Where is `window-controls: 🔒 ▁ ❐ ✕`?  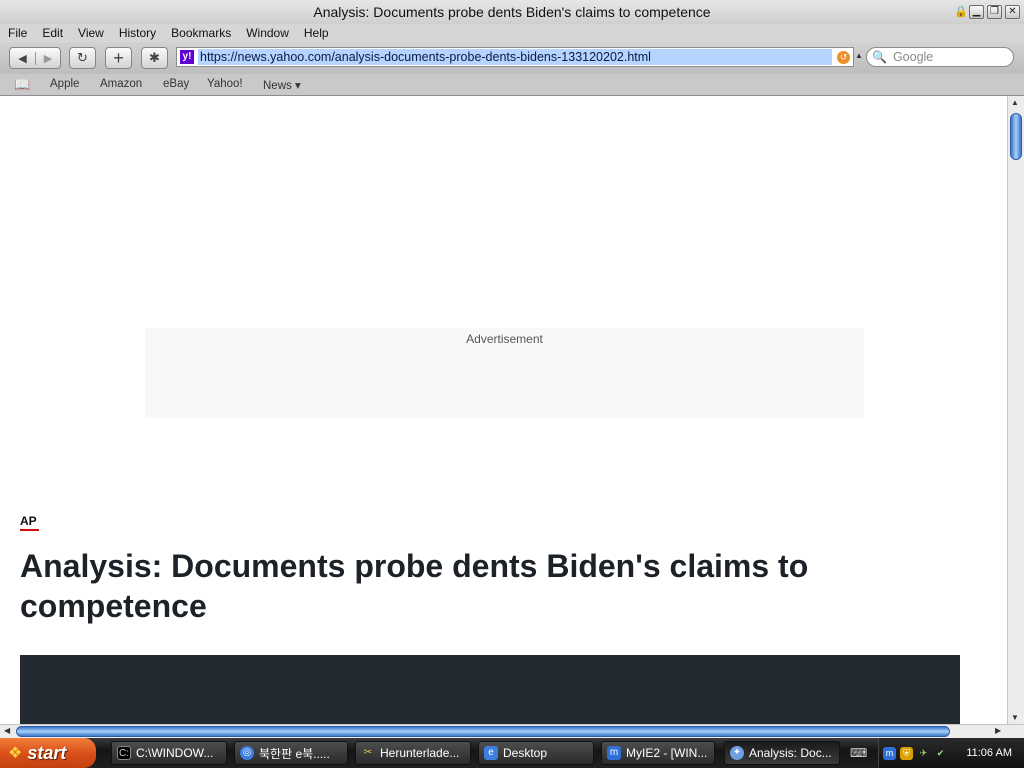
window-controls: 🔒 ▁ ❐ ✕ is located at coordinates (987, 12).